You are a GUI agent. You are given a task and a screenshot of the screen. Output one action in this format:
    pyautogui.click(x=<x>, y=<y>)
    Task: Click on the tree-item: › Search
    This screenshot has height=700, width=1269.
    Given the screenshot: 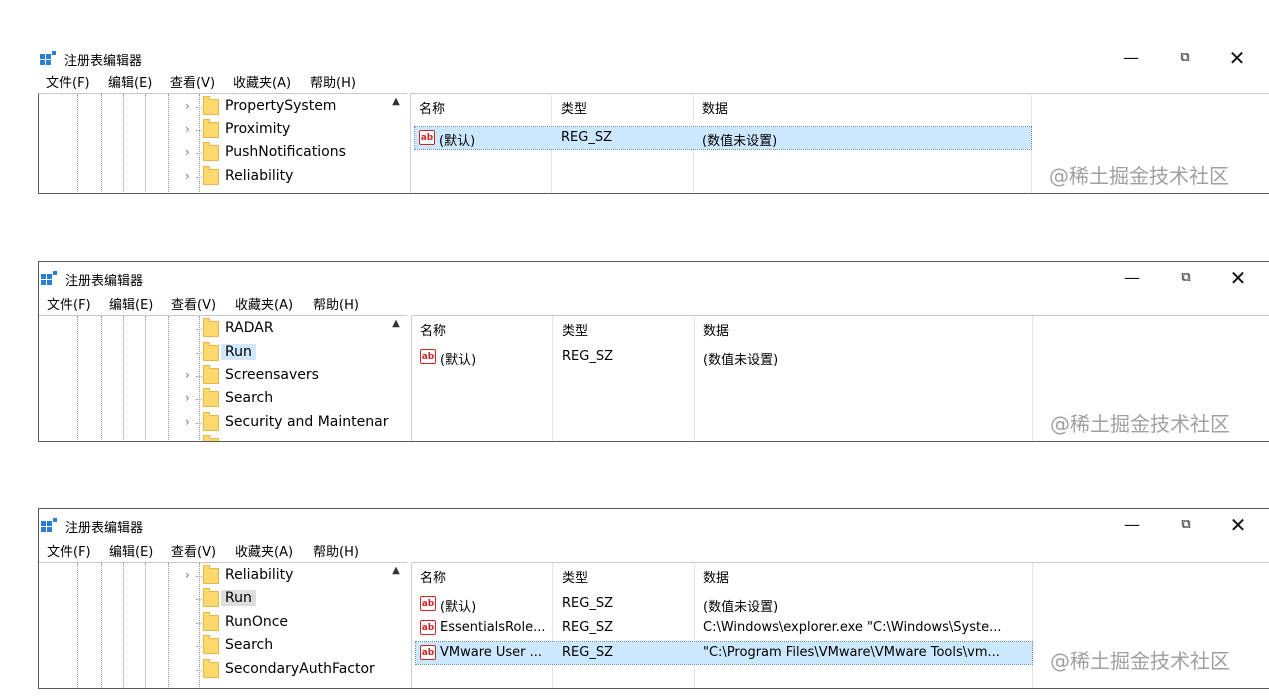 What is the action you would take?
    pyautogui.click(x=296, y=399)
    